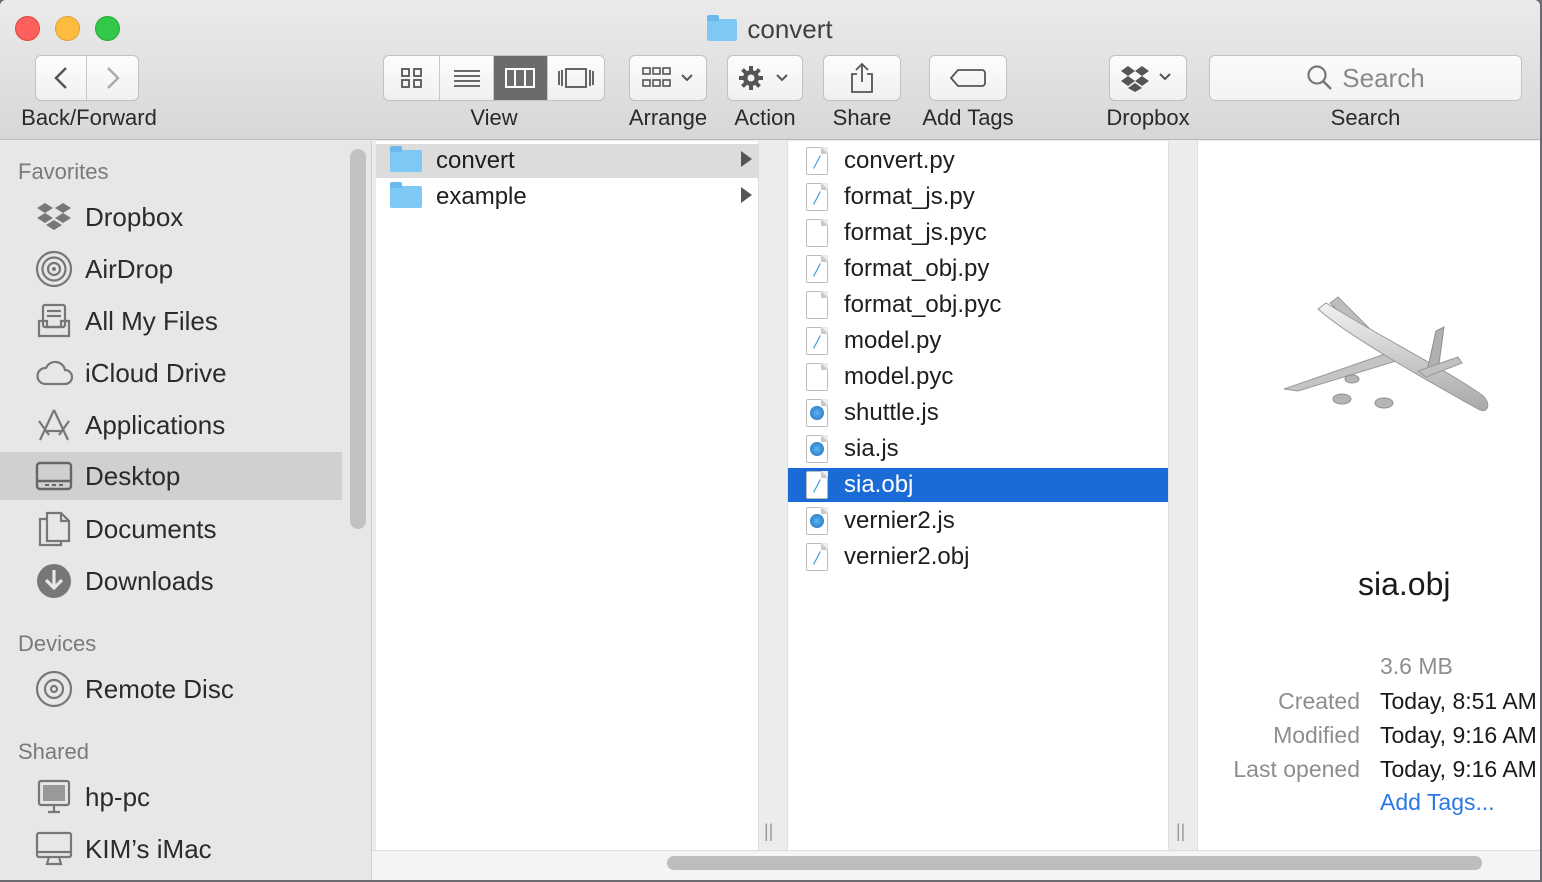 The width and height of the screenshot is (1542, 882). Describe the element at coordinates (63, 171) in the screenshot. I see `favorites-header: Favorites` at that location.